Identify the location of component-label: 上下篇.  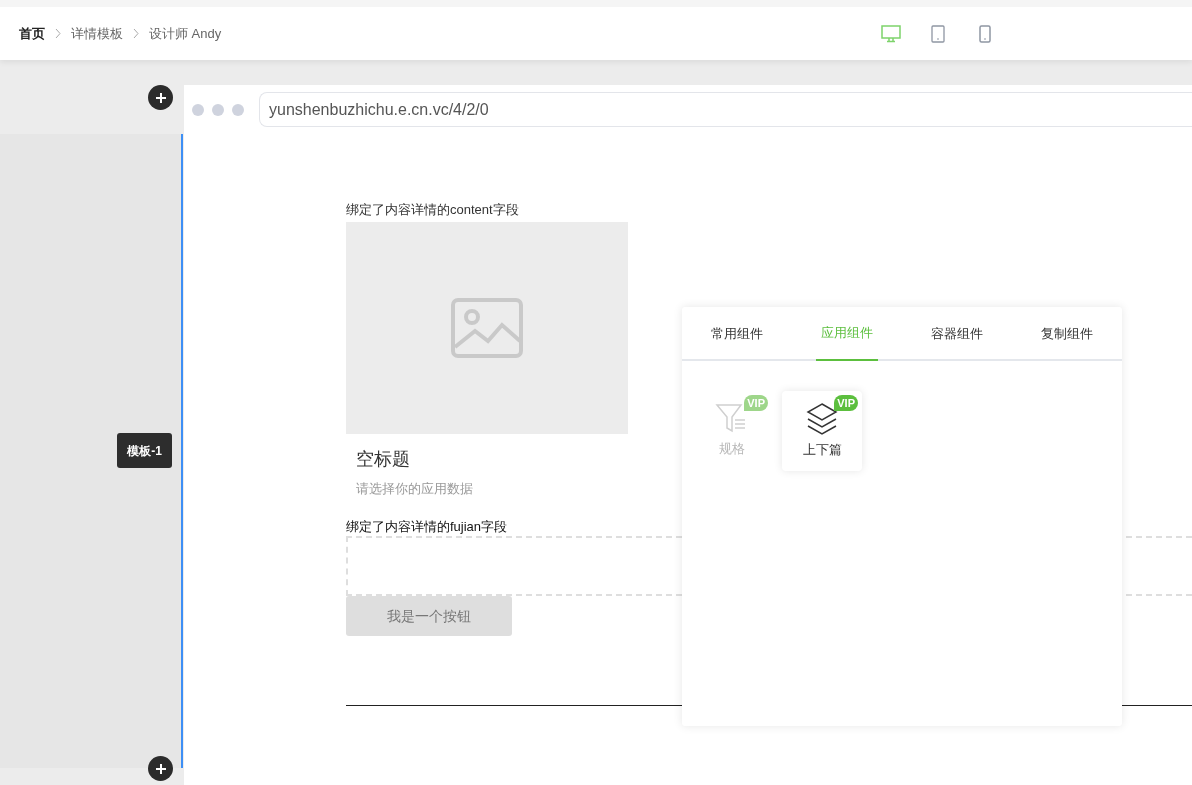
(822, 450).